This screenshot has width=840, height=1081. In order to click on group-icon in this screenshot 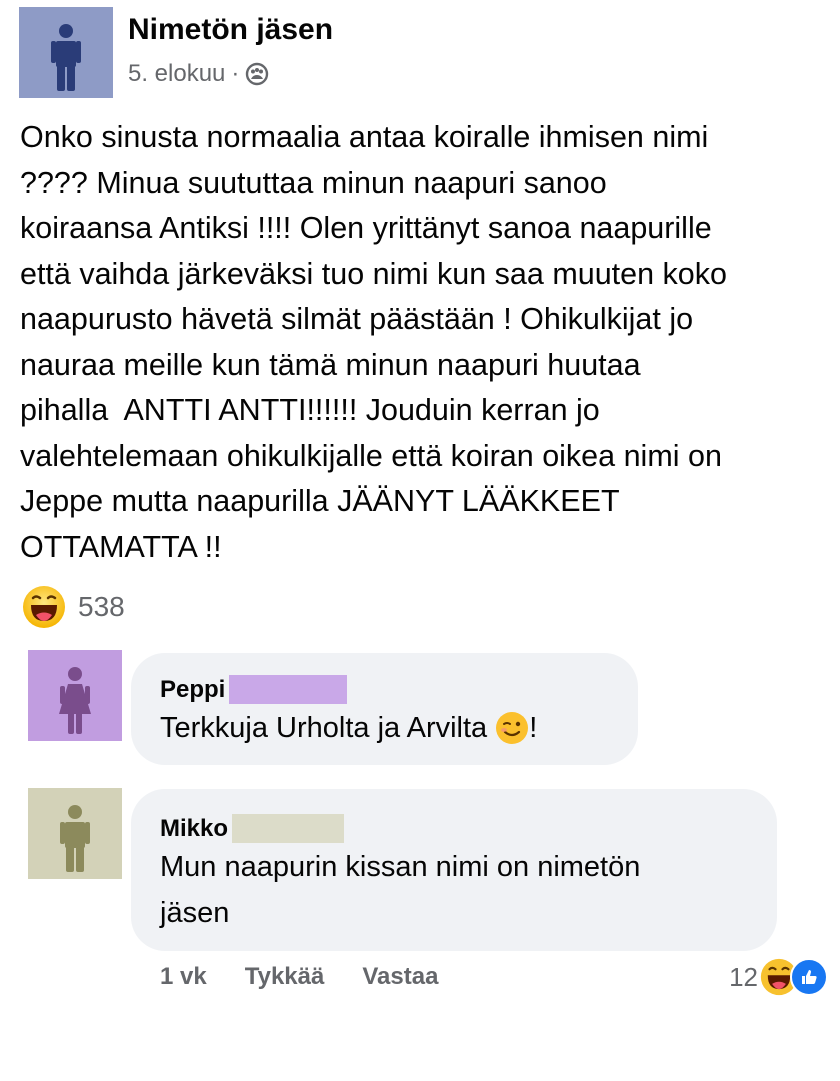, I will do `click(257, 74)`.